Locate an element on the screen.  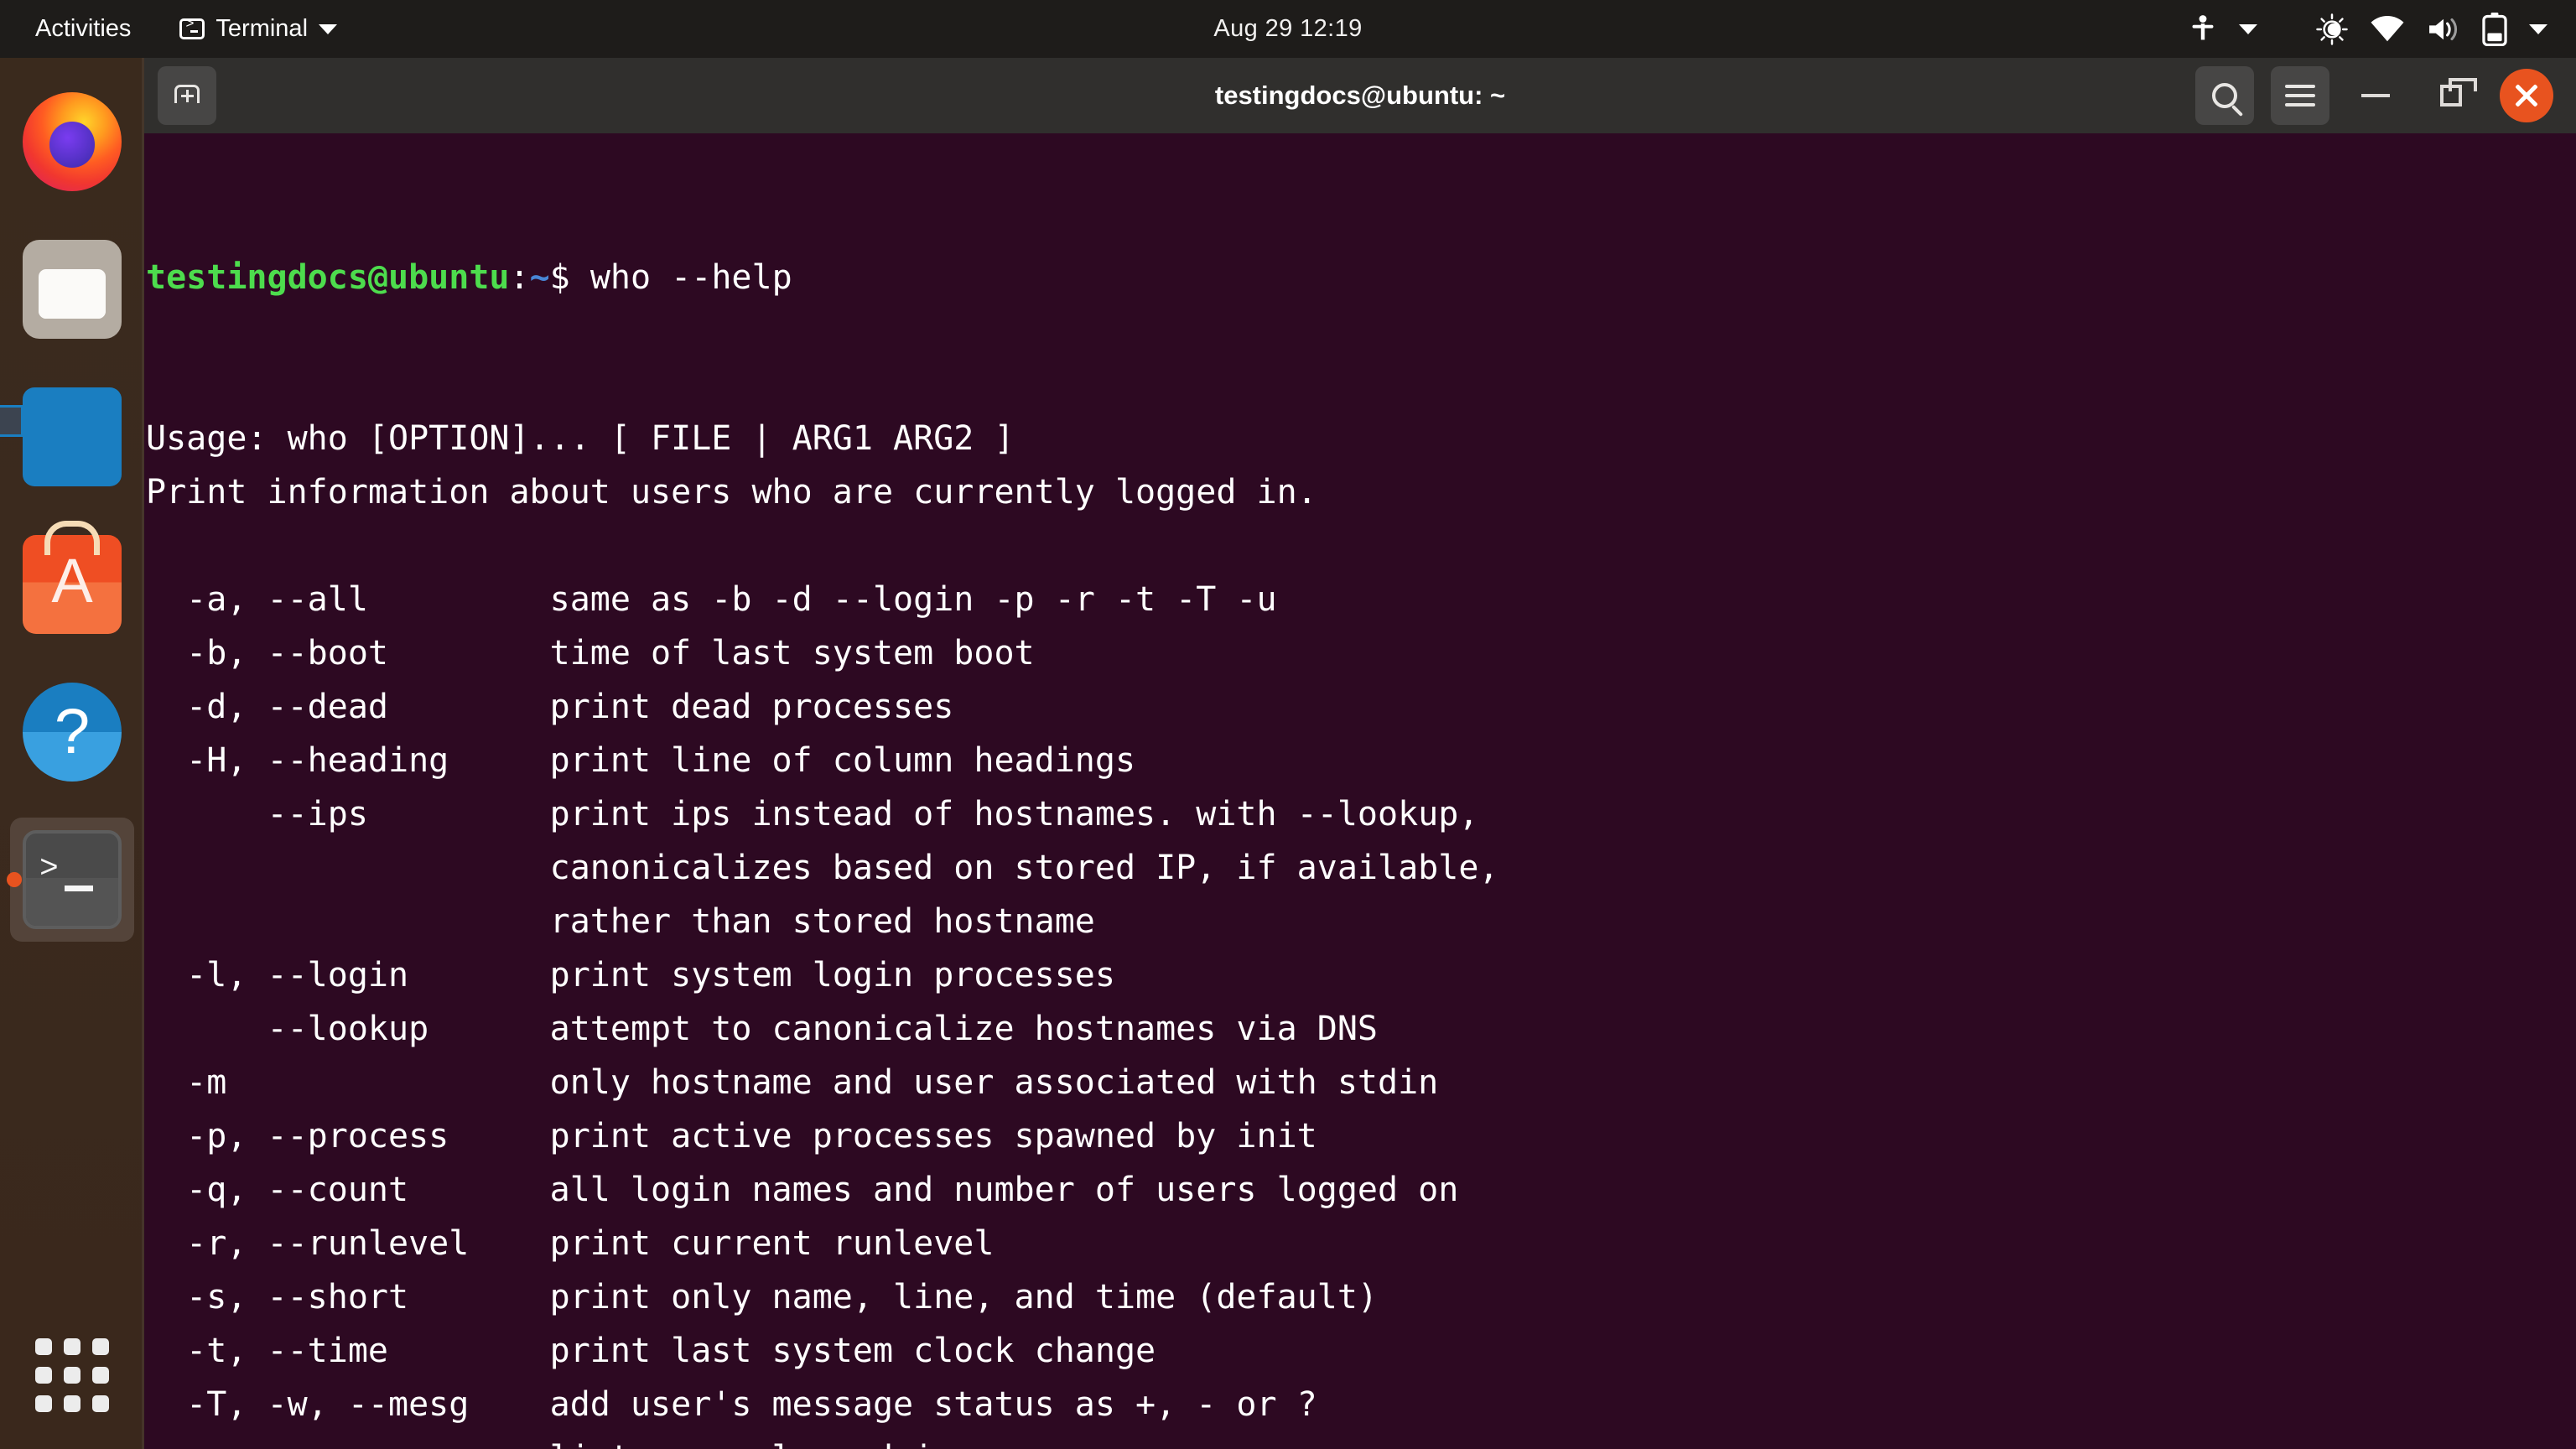
search-icon is located at coordinates (2224, 95).